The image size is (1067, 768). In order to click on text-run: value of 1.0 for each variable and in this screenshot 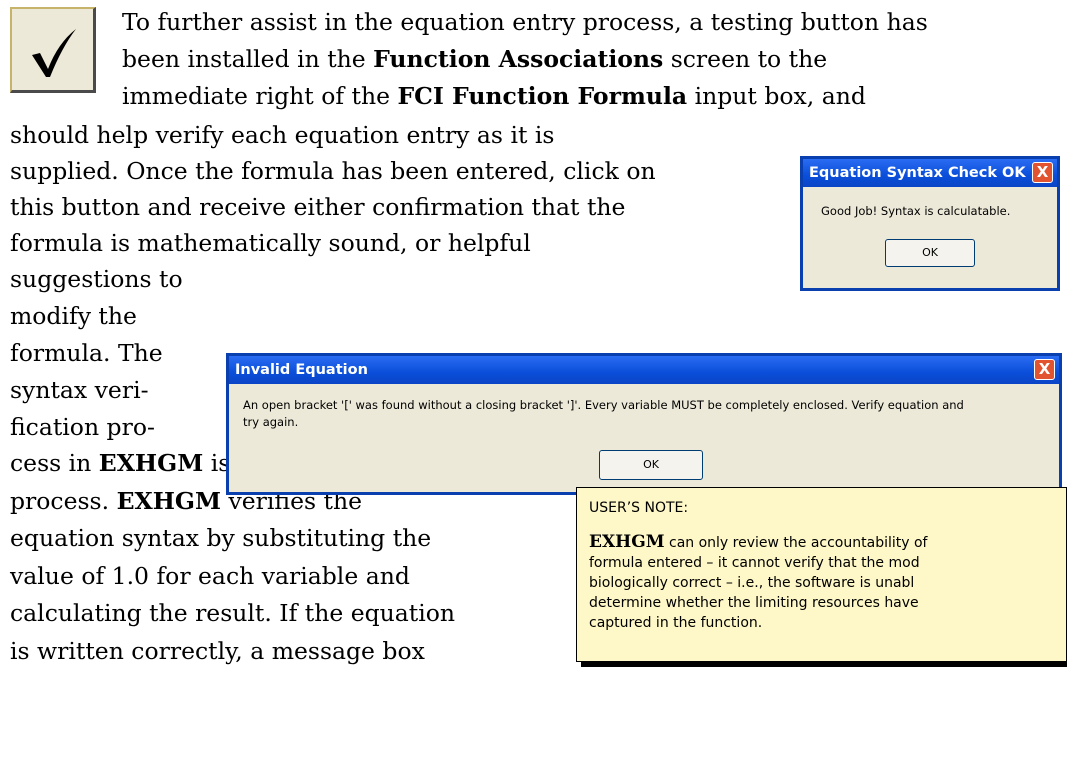, I will do `click(210, 575)`.